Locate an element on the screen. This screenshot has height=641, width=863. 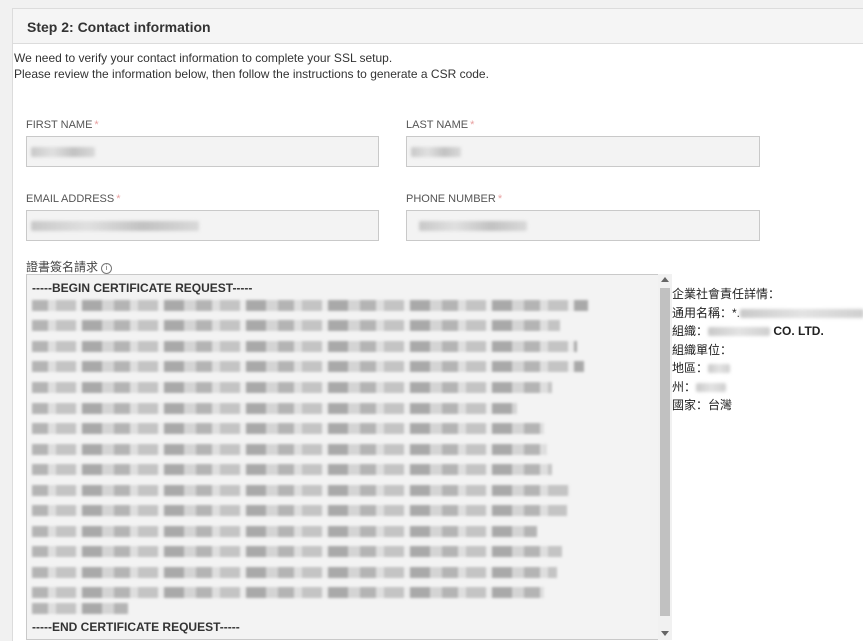
details-country: 國家：台灣 is located at coordinates (702, 405).